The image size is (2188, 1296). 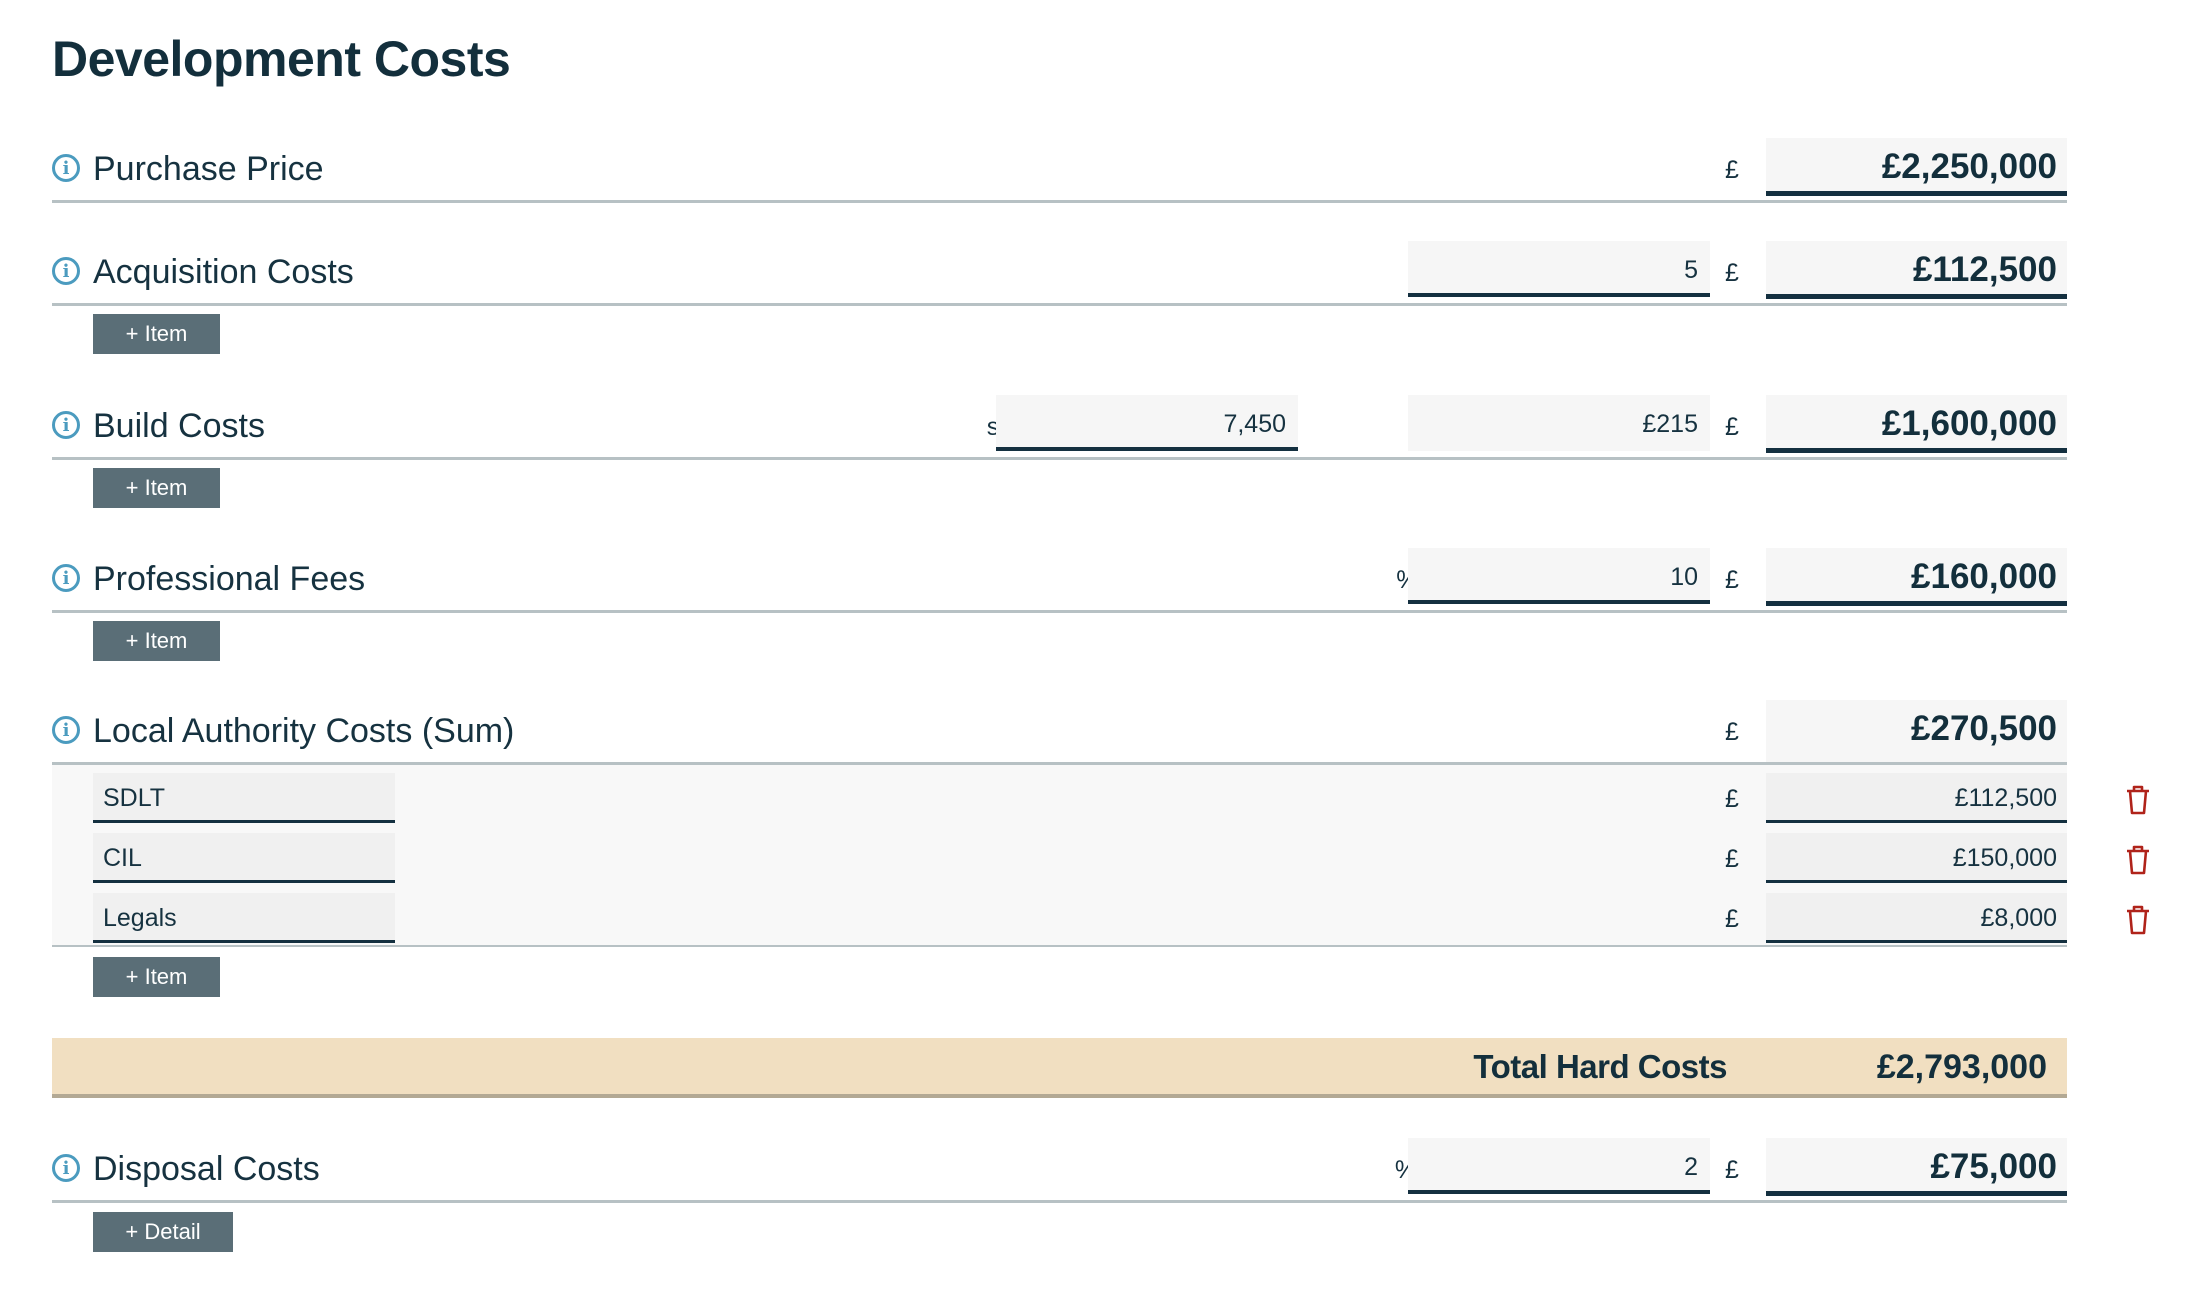 I want to click on page-title: Development Costs, so click(x=281, y=59).